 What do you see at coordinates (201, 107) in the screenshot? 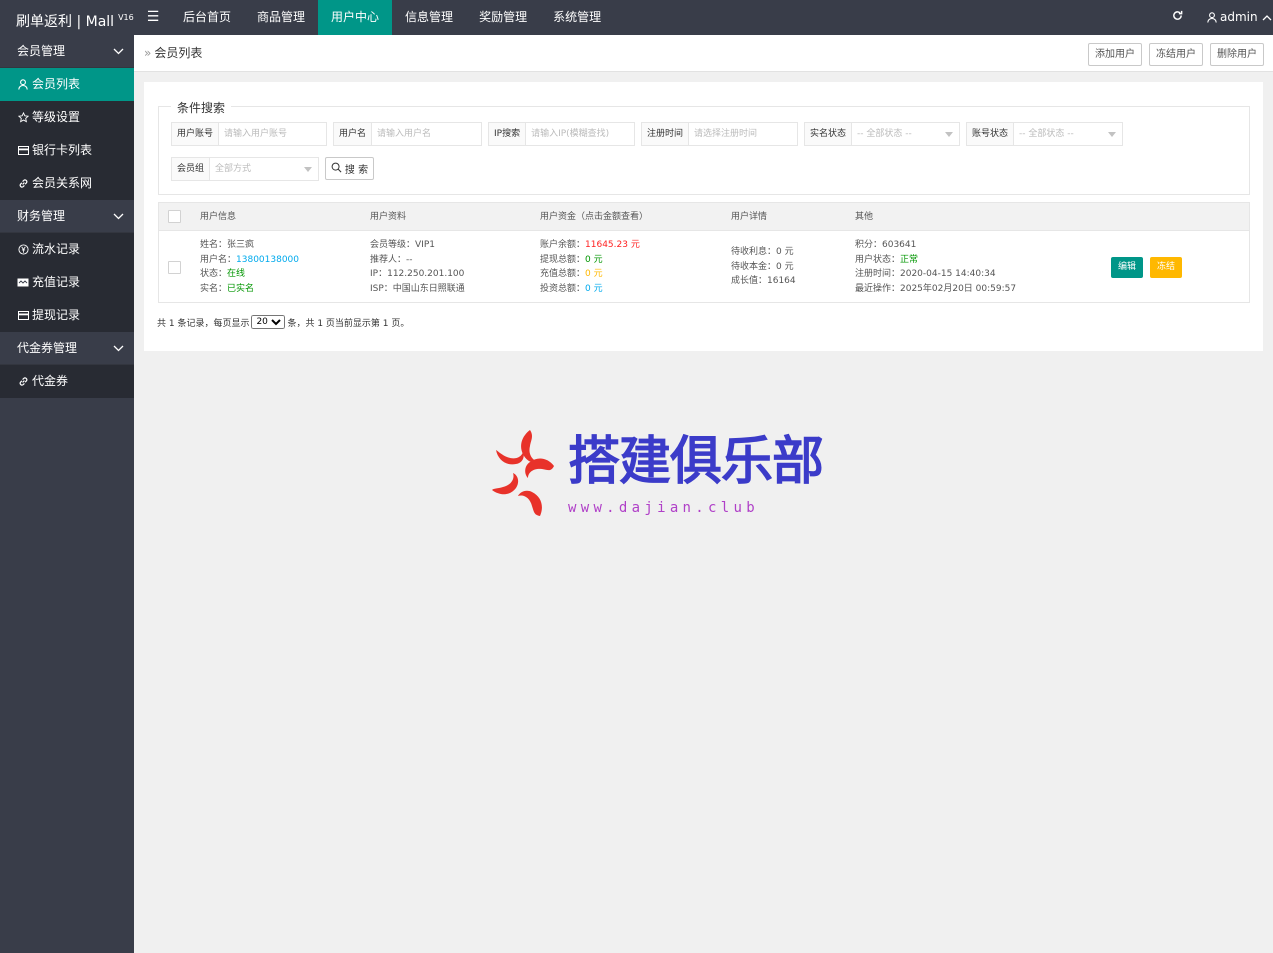
I see `search-legend: 条件搜索` at bounding box center [201, 107].